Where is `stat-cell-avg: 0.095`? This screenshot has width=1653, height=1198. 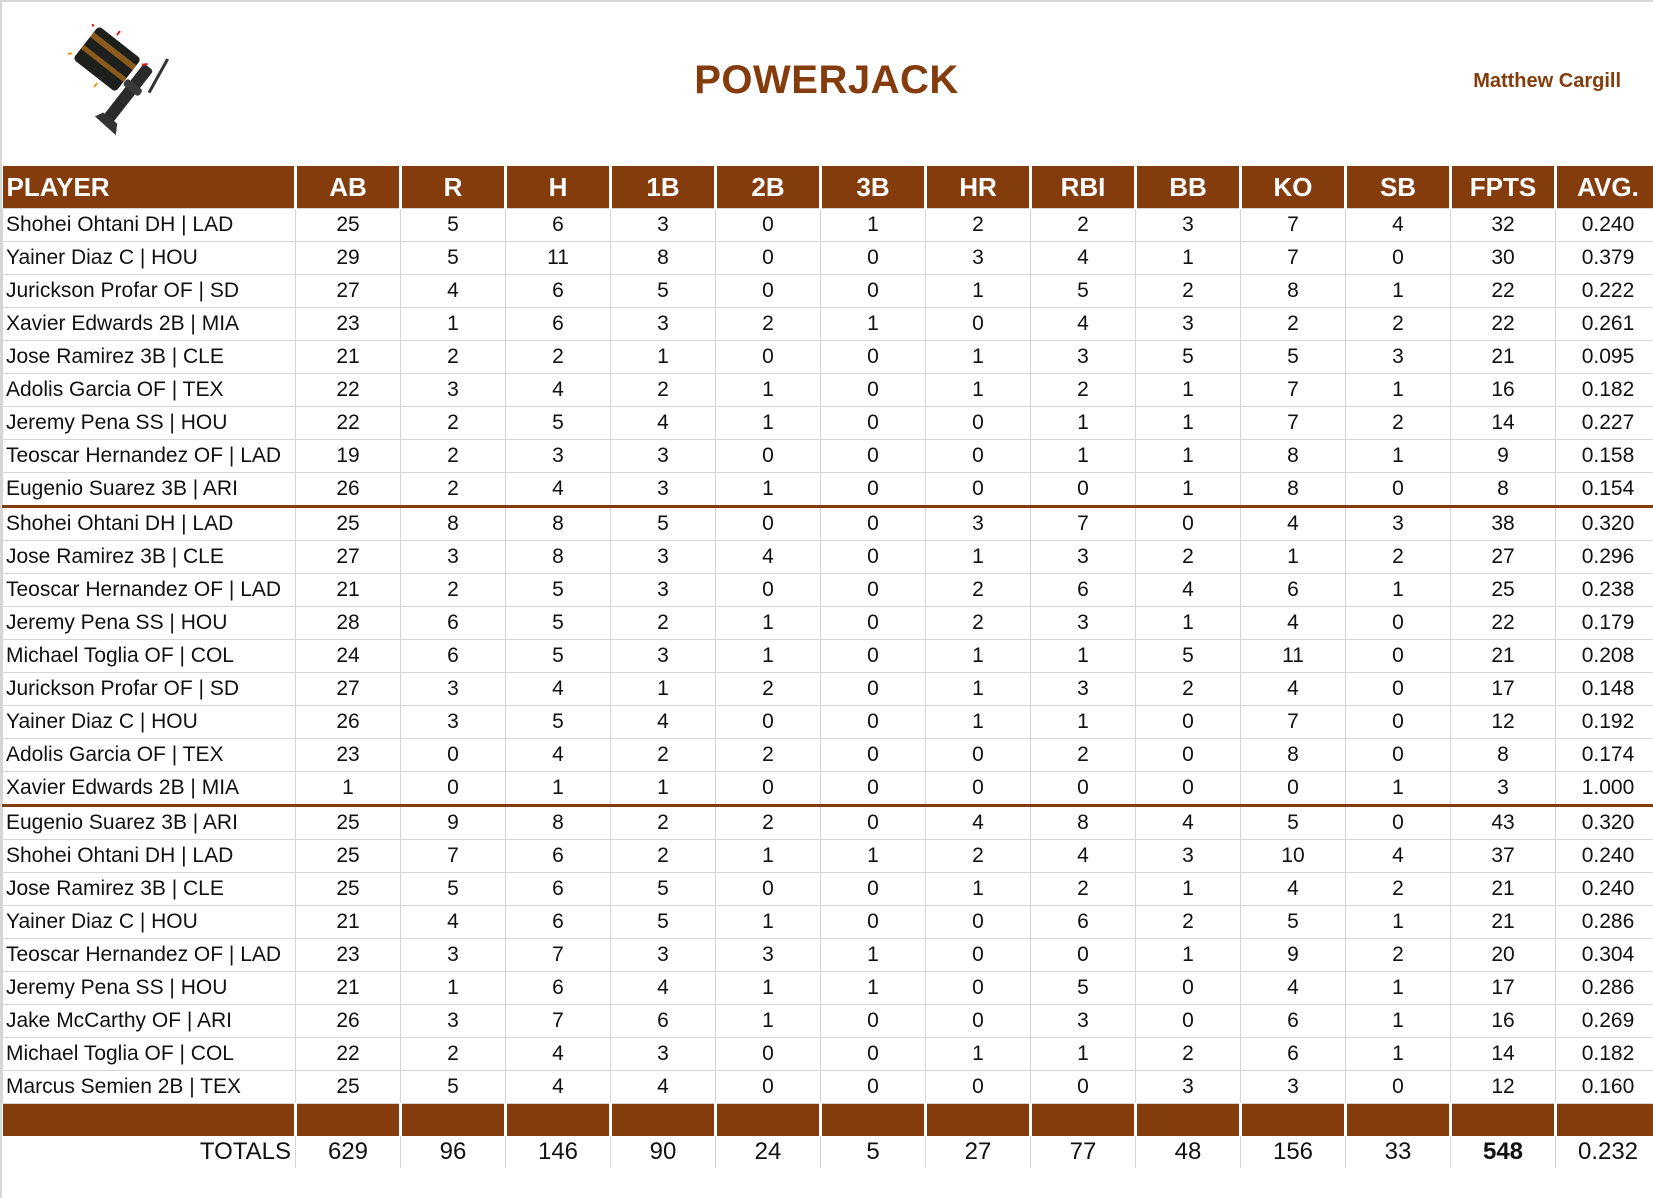 stat-cell-avg: 0.095 is located at coordinates (1604, 357).